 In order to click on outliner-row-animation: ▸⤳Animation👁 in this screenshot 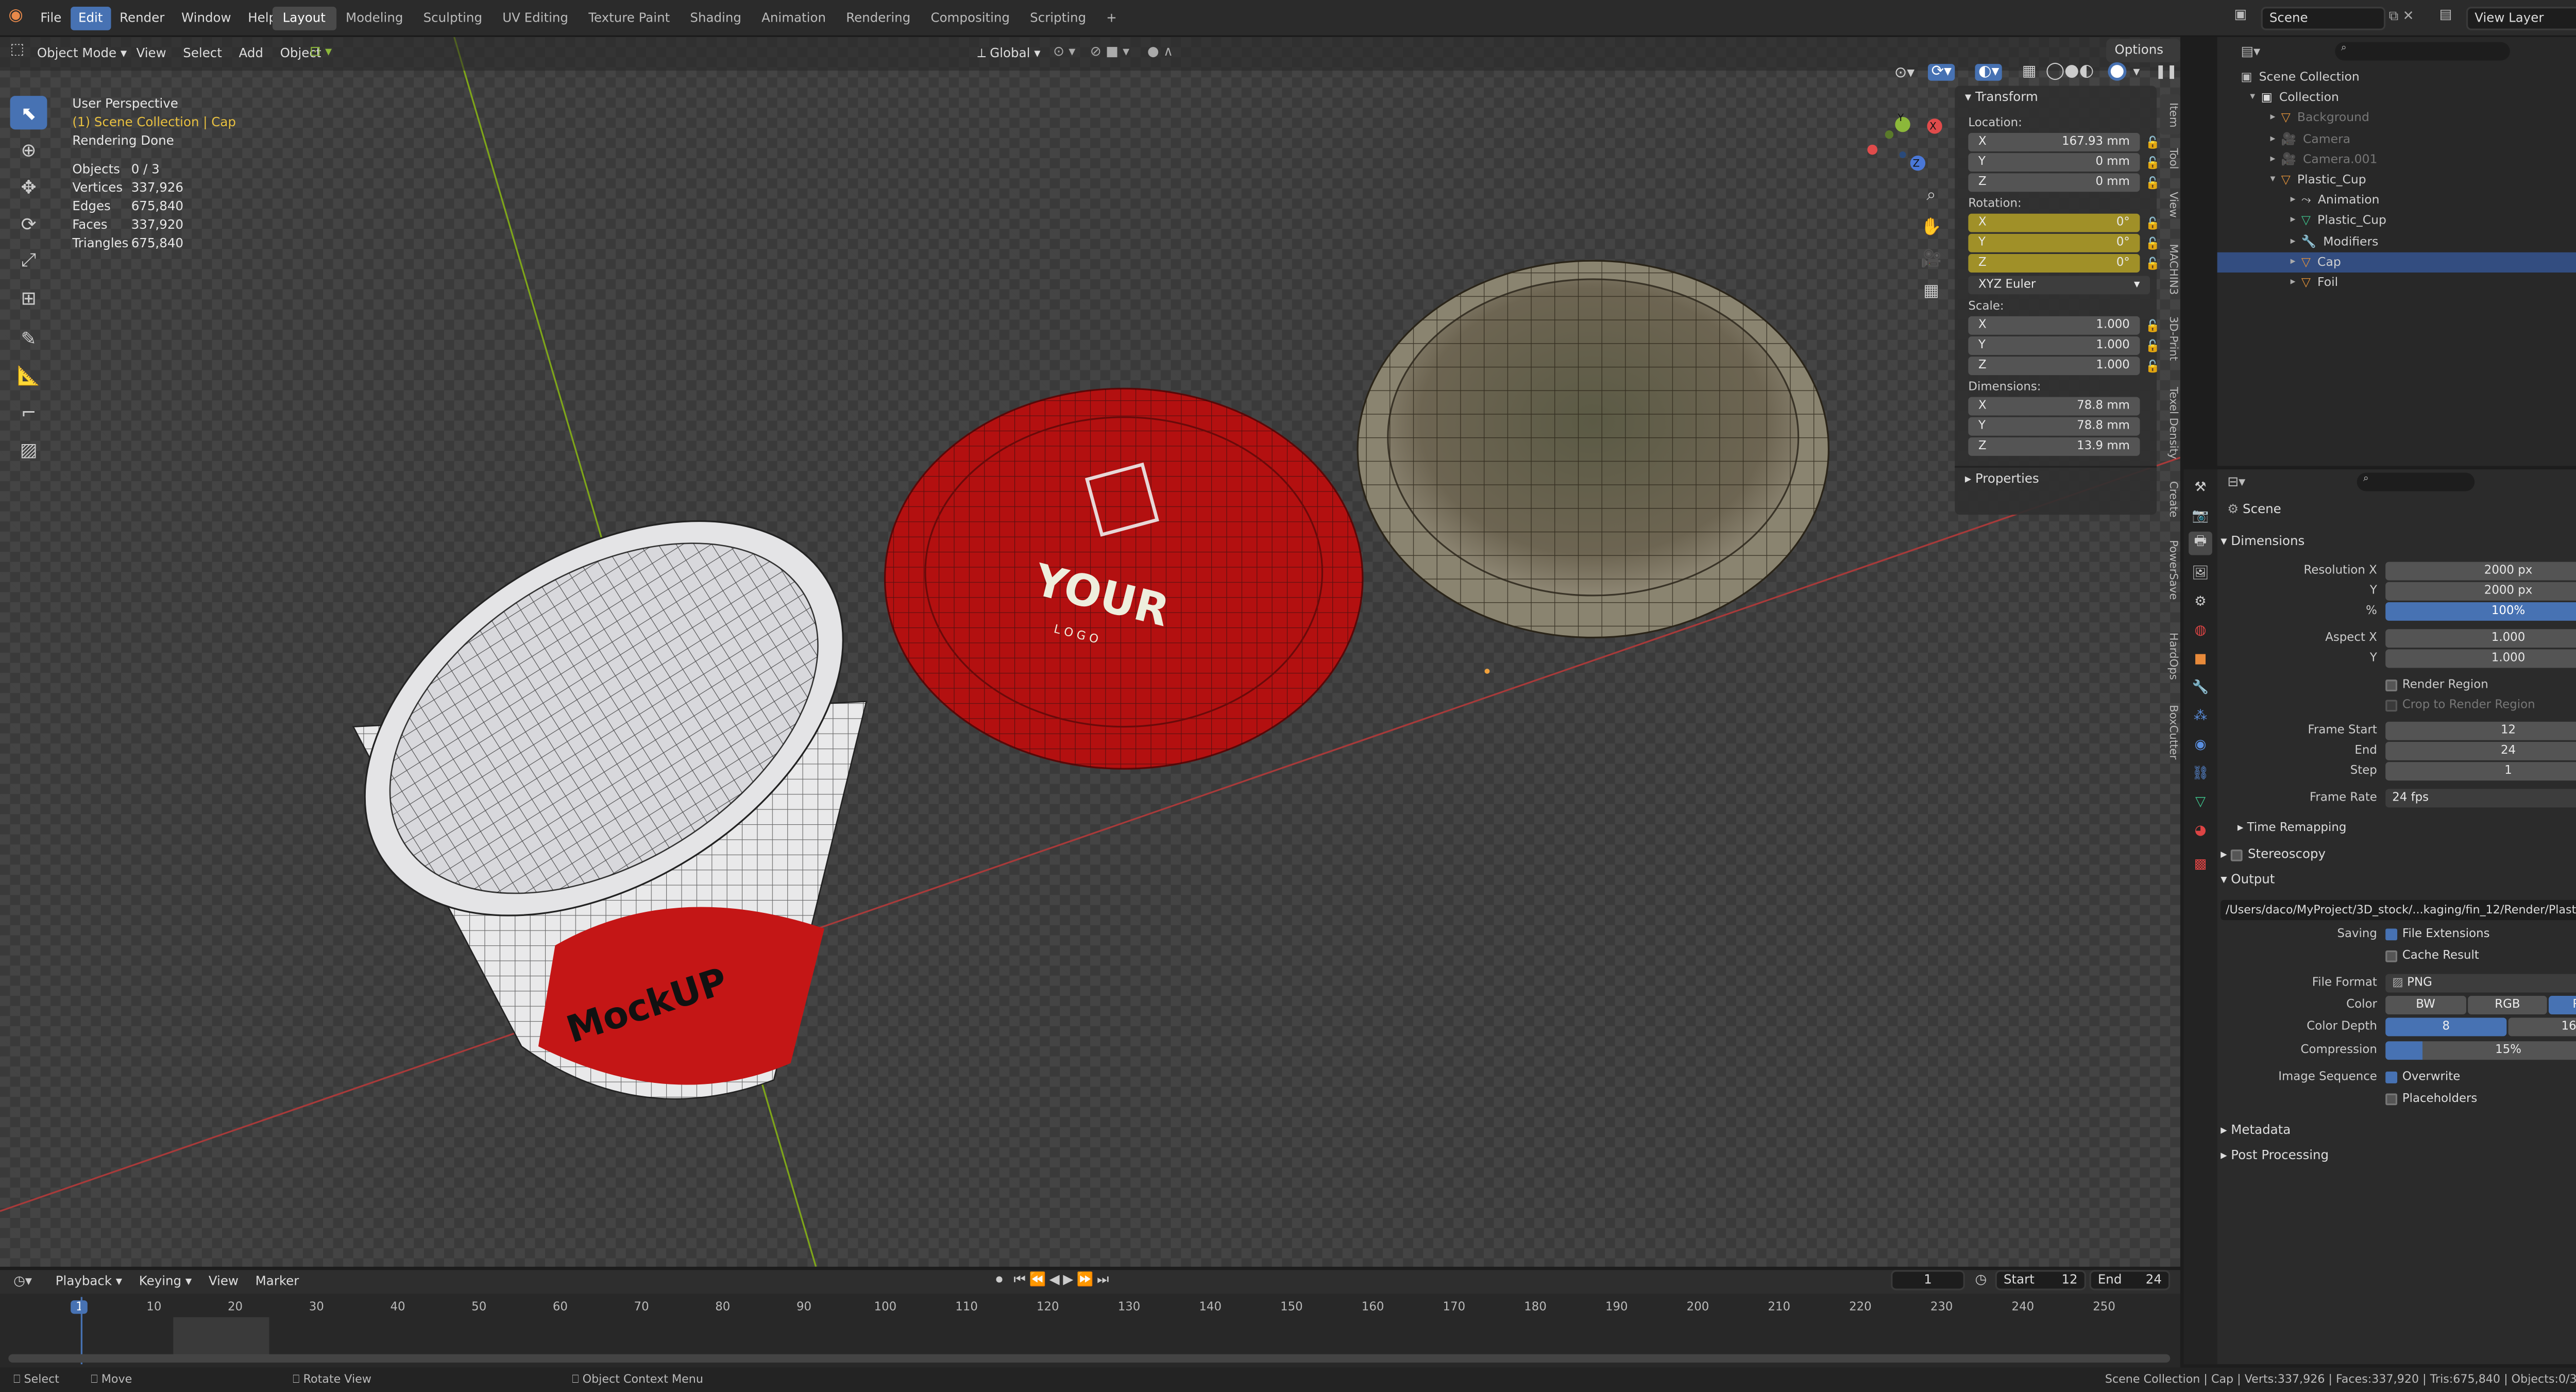, I will do `click(2396, 200)`.